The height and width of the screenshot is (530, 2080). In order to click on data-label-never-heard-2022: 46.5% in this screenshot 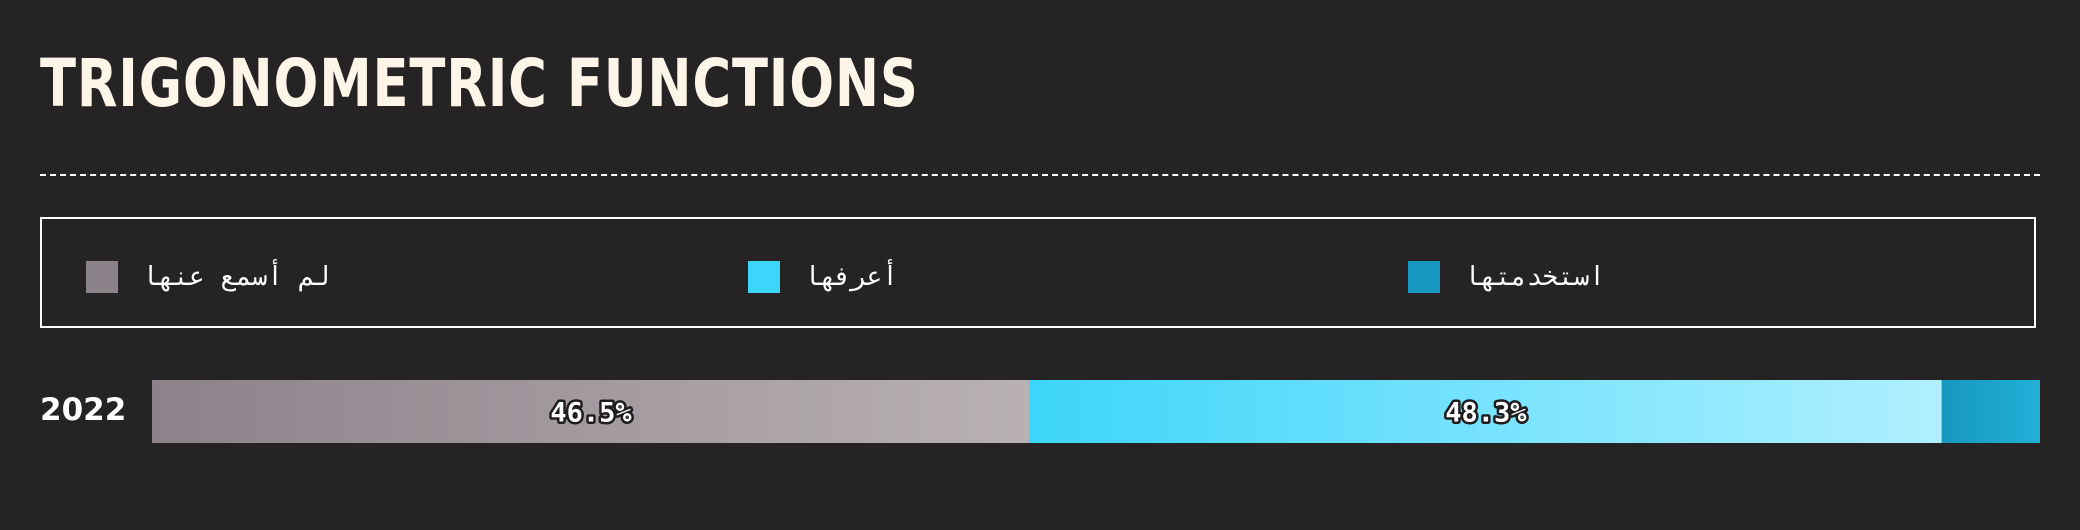, I will do `click(591, 413)`.